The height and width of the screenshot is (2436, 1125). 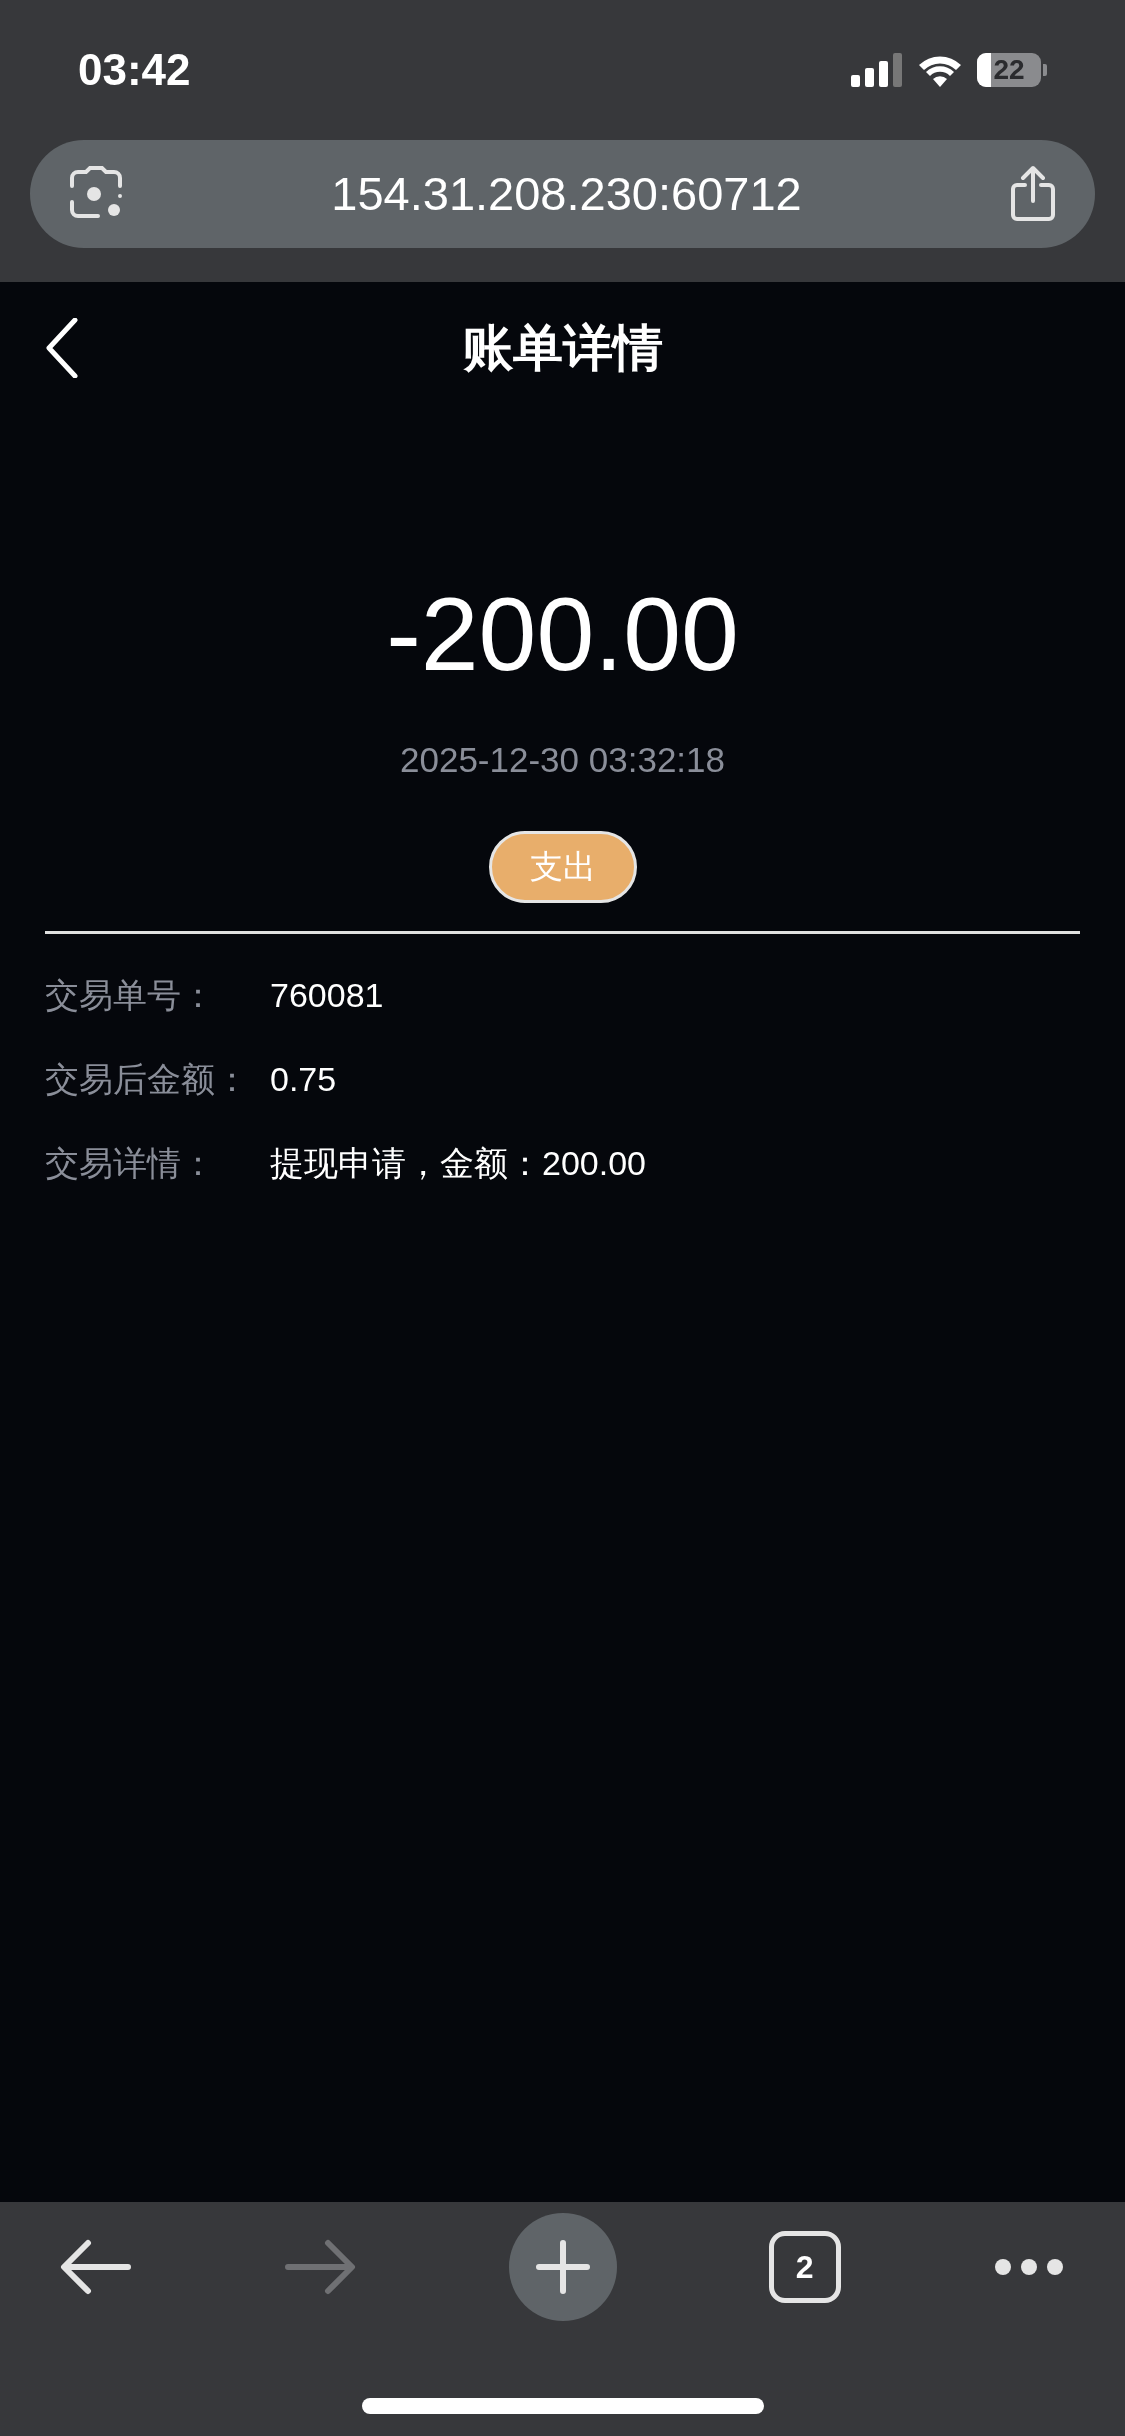 What do you see at coordinates (566, 193) in the screenshot?
I see `url-text: 154.31.208.230:60712` at bounding box center [566, 193].